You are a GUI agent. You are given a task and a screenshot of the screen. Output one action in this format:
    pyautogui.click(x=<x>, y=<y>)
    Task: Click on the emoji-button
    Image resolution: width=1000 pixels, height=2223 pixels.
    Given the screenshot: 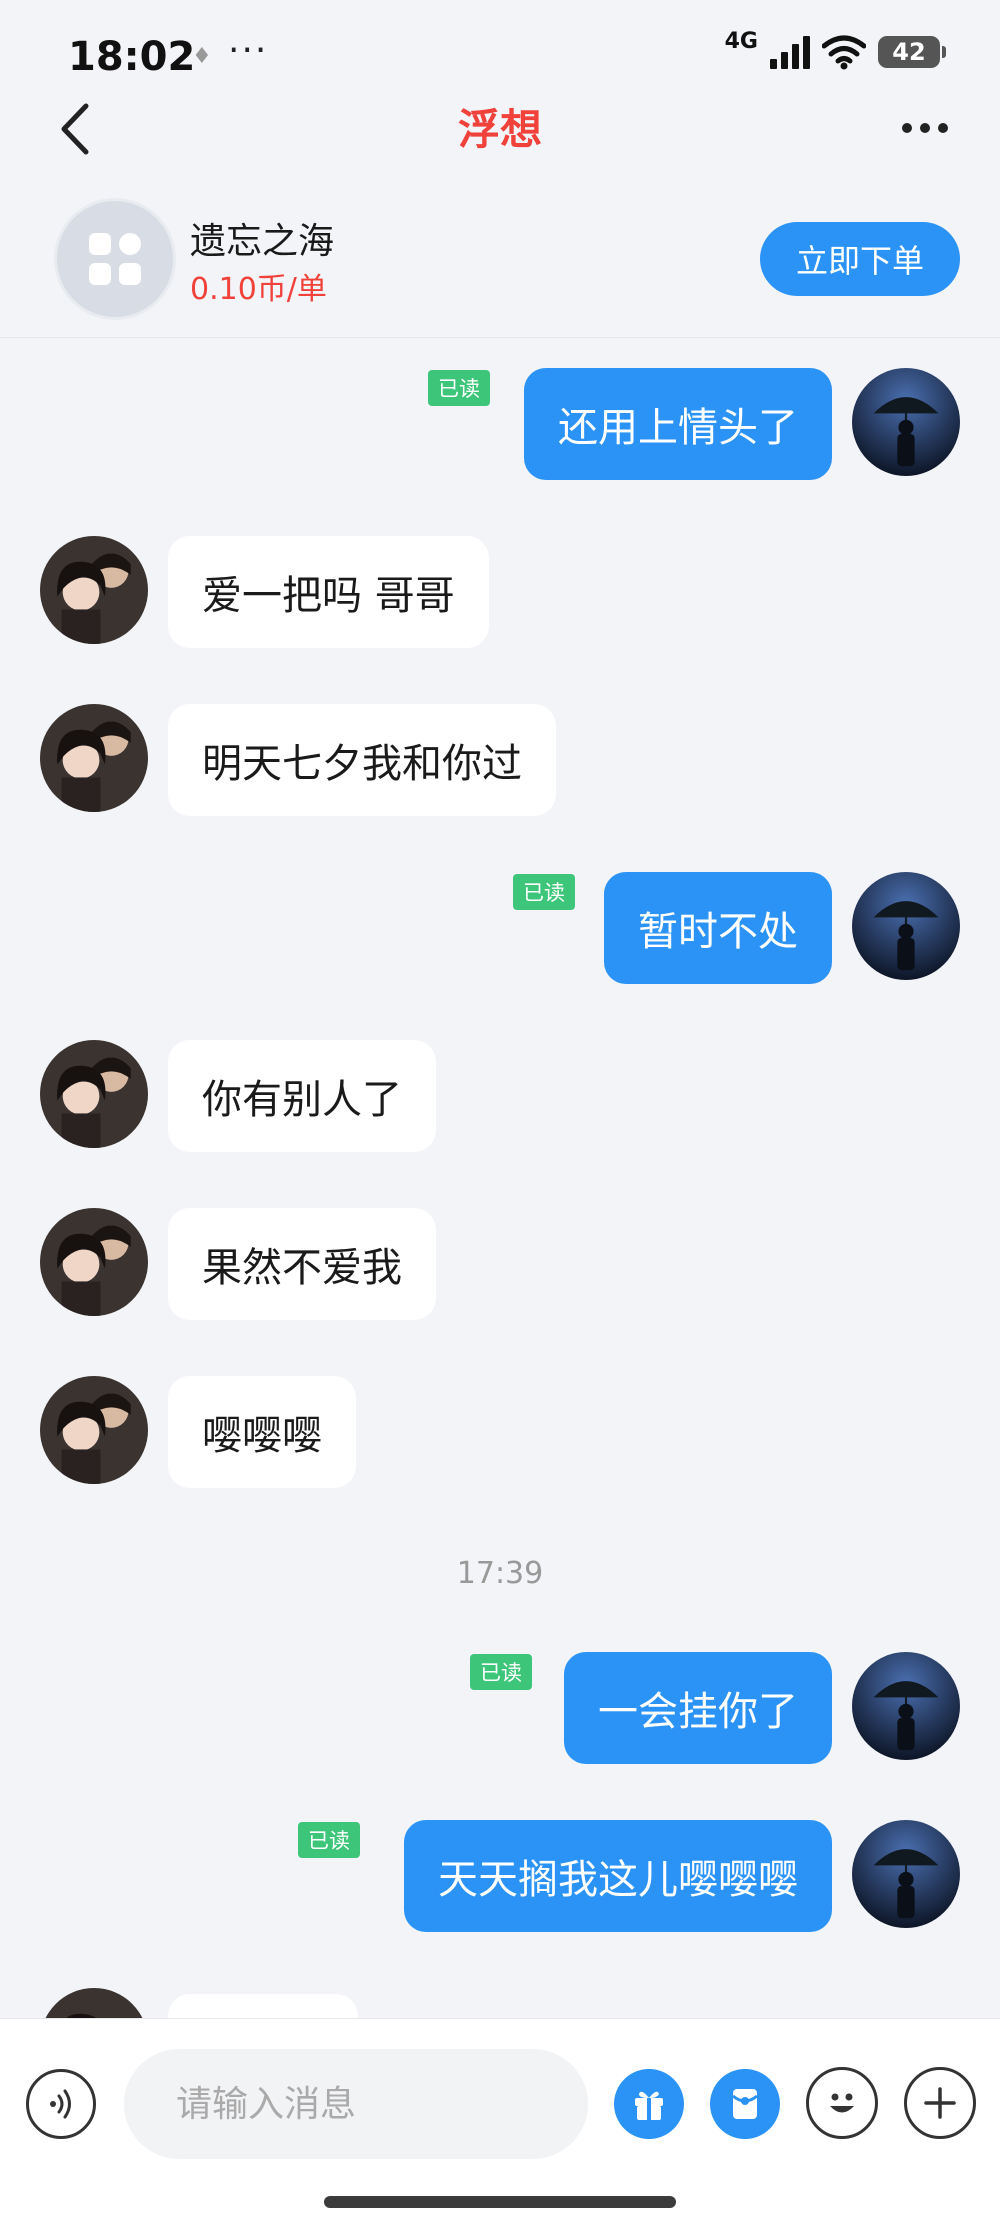 What is the action you would take?
    pyautogui.click(x=842, y=2103)
    